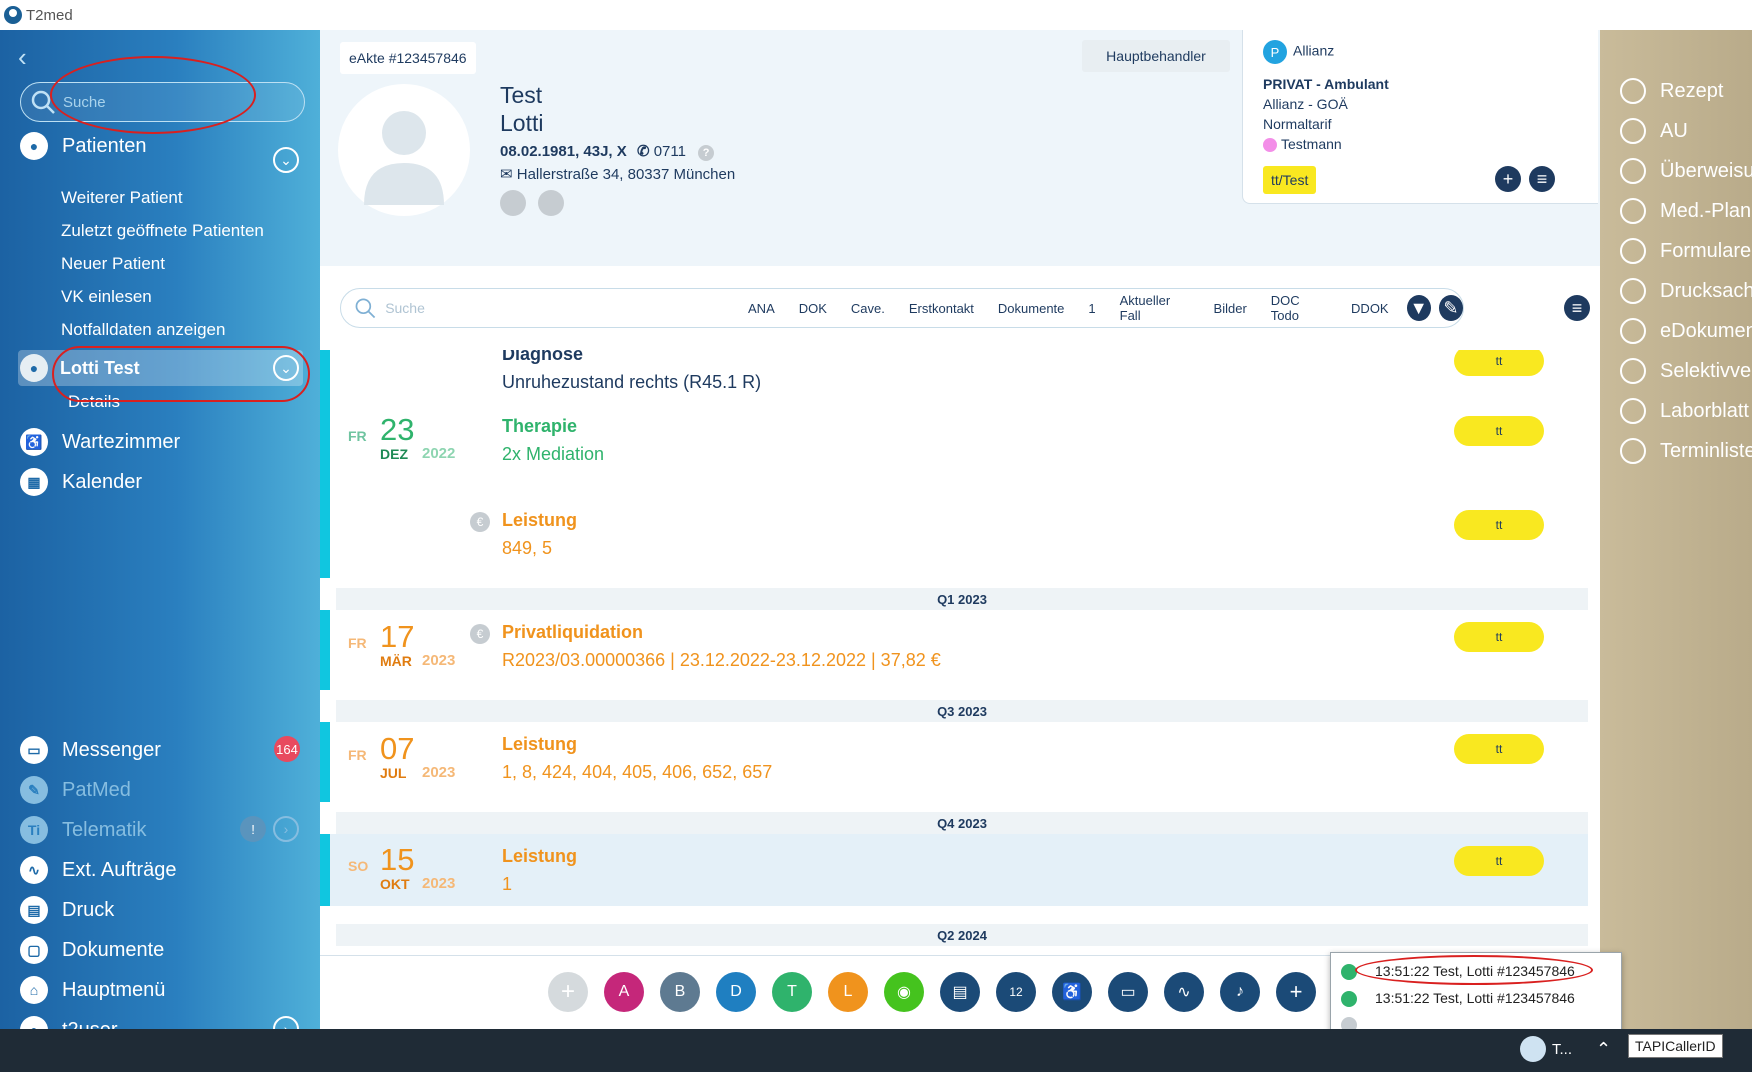 The image size is (1752, 1072). I want to click on action-edokumente: eDokumente, so click(1686, 331).